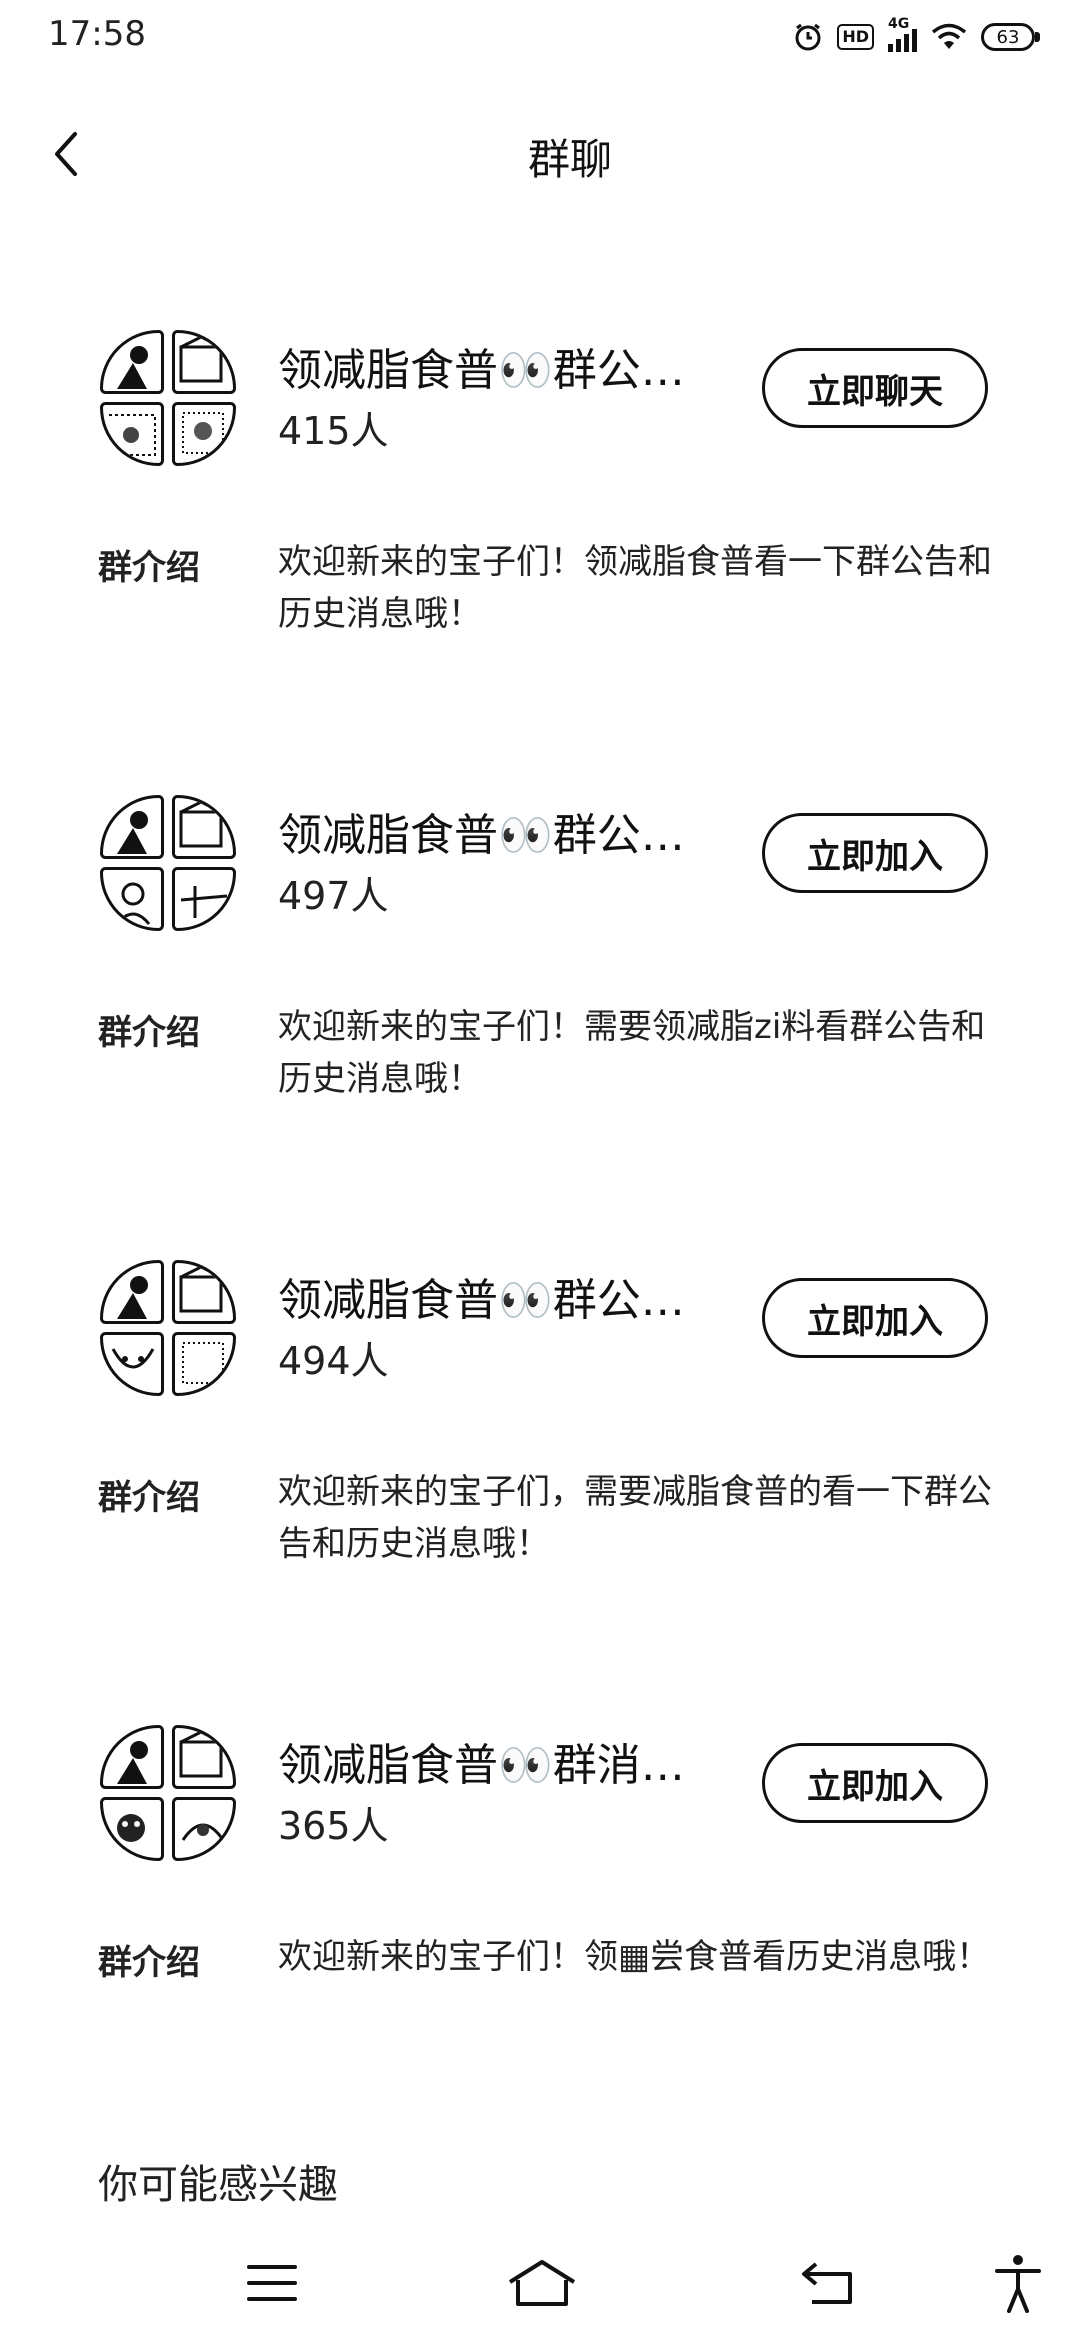 This screenshot has height=2340, width=1080. Describe the element at coordinates (899, 24) in the screenshot. I see `network-type: 4G` at that location.